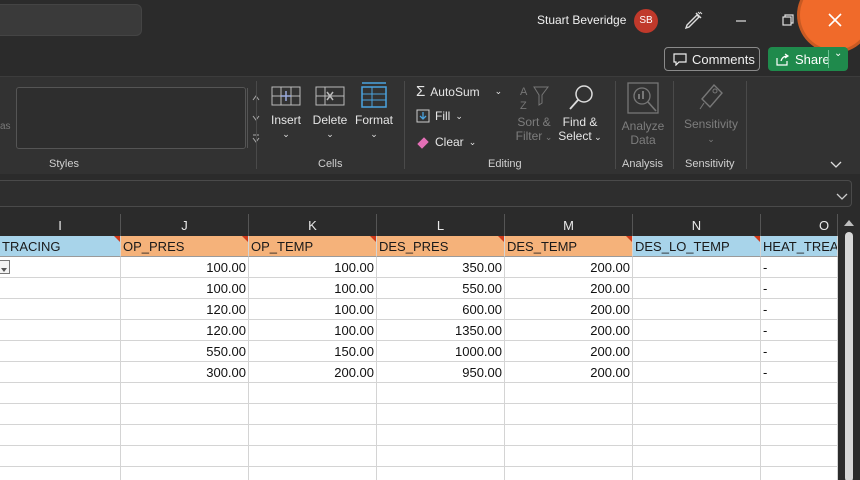  What do you see at coordinates (799, 225) in the screenshot?
I see `column-header-o: O` at bounding box center [799, 225].